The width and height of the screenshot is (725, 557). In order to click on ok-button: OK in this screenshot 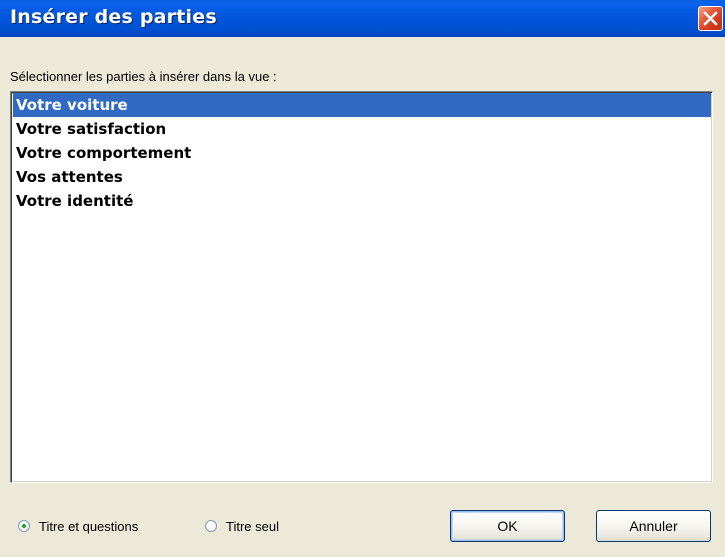, I will do `click(507, 526)`.